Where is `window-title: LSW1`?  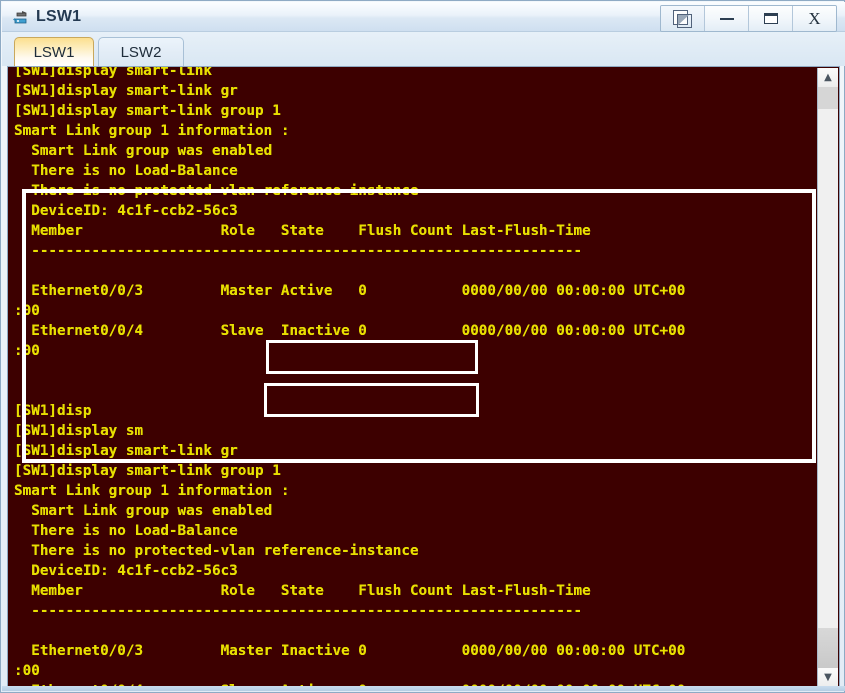 window-title: LSW1 is located at coordinates (59, 16).